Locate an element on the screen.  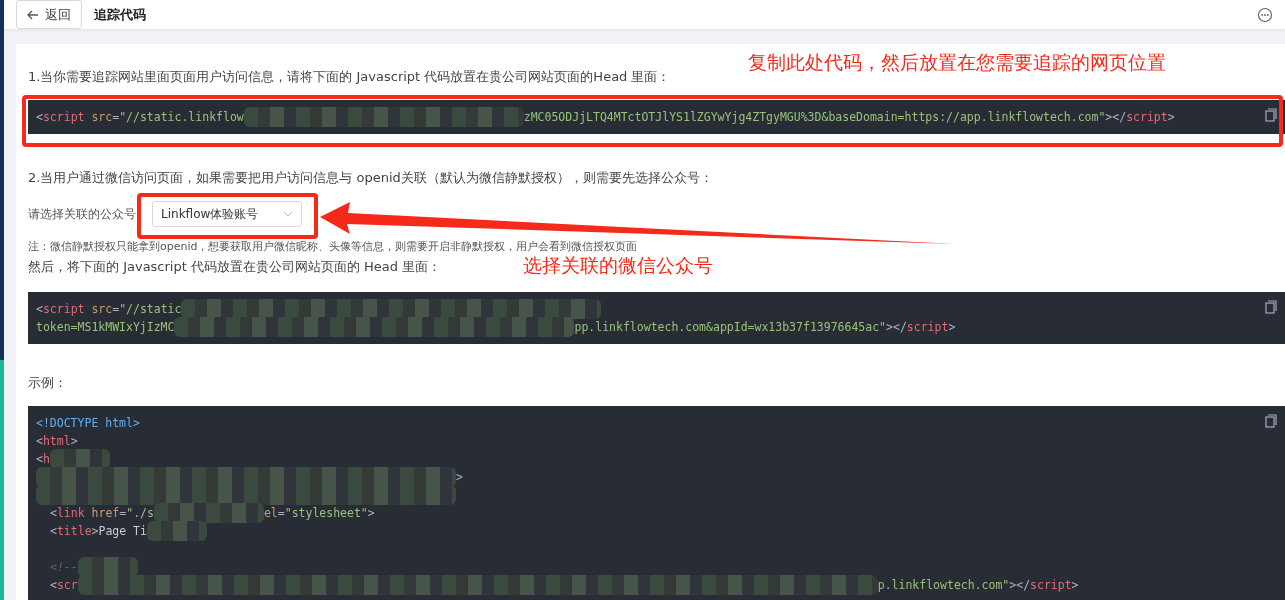
code-text: zMC05ODJjLTQ4MTctOTJlYS1lZGYwYjg4ZTgyMGU%3D&baseDomain=https://app.linkflowtech.com" is located at coordinates (814, 117).